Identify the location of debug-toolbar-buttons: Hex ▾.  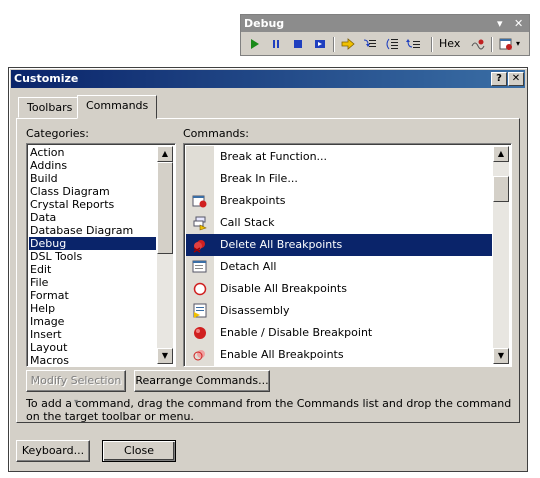
(385, 45).